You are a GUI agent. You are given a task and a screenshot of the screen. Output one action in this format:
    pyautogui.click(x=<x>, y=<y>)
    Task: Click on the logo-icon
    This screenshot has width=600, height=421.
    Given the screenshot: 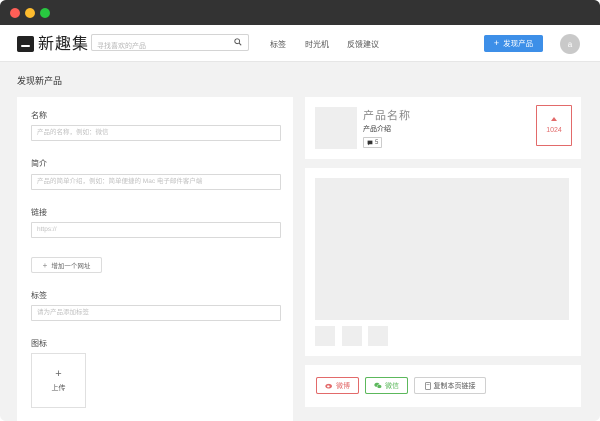 What is the action you would take?
    pyautogui.click(x=25, y=44)
    